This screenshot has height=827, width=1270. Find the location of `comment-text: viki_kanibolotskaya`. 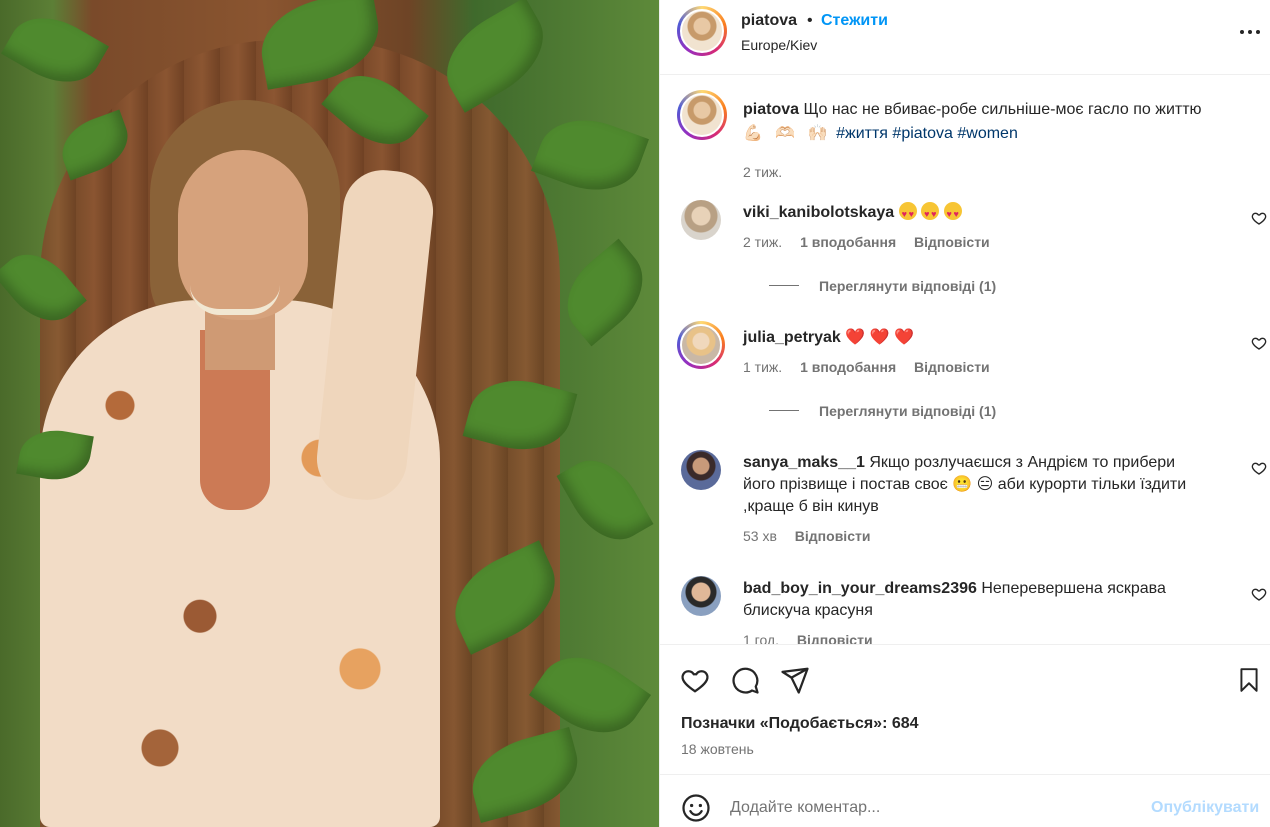

comment-text: viki_kanibolotskaya is located at coordinates (973, 213).